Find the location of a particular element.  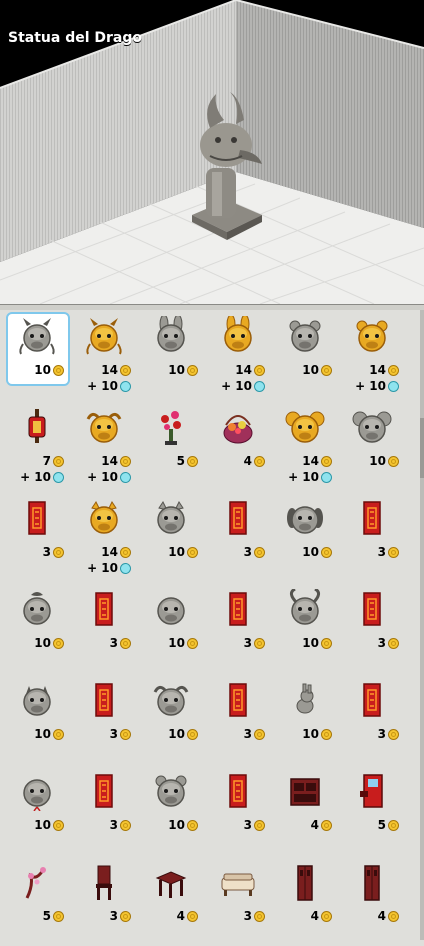

scrollbar-track is located at coordinates (422, 625).